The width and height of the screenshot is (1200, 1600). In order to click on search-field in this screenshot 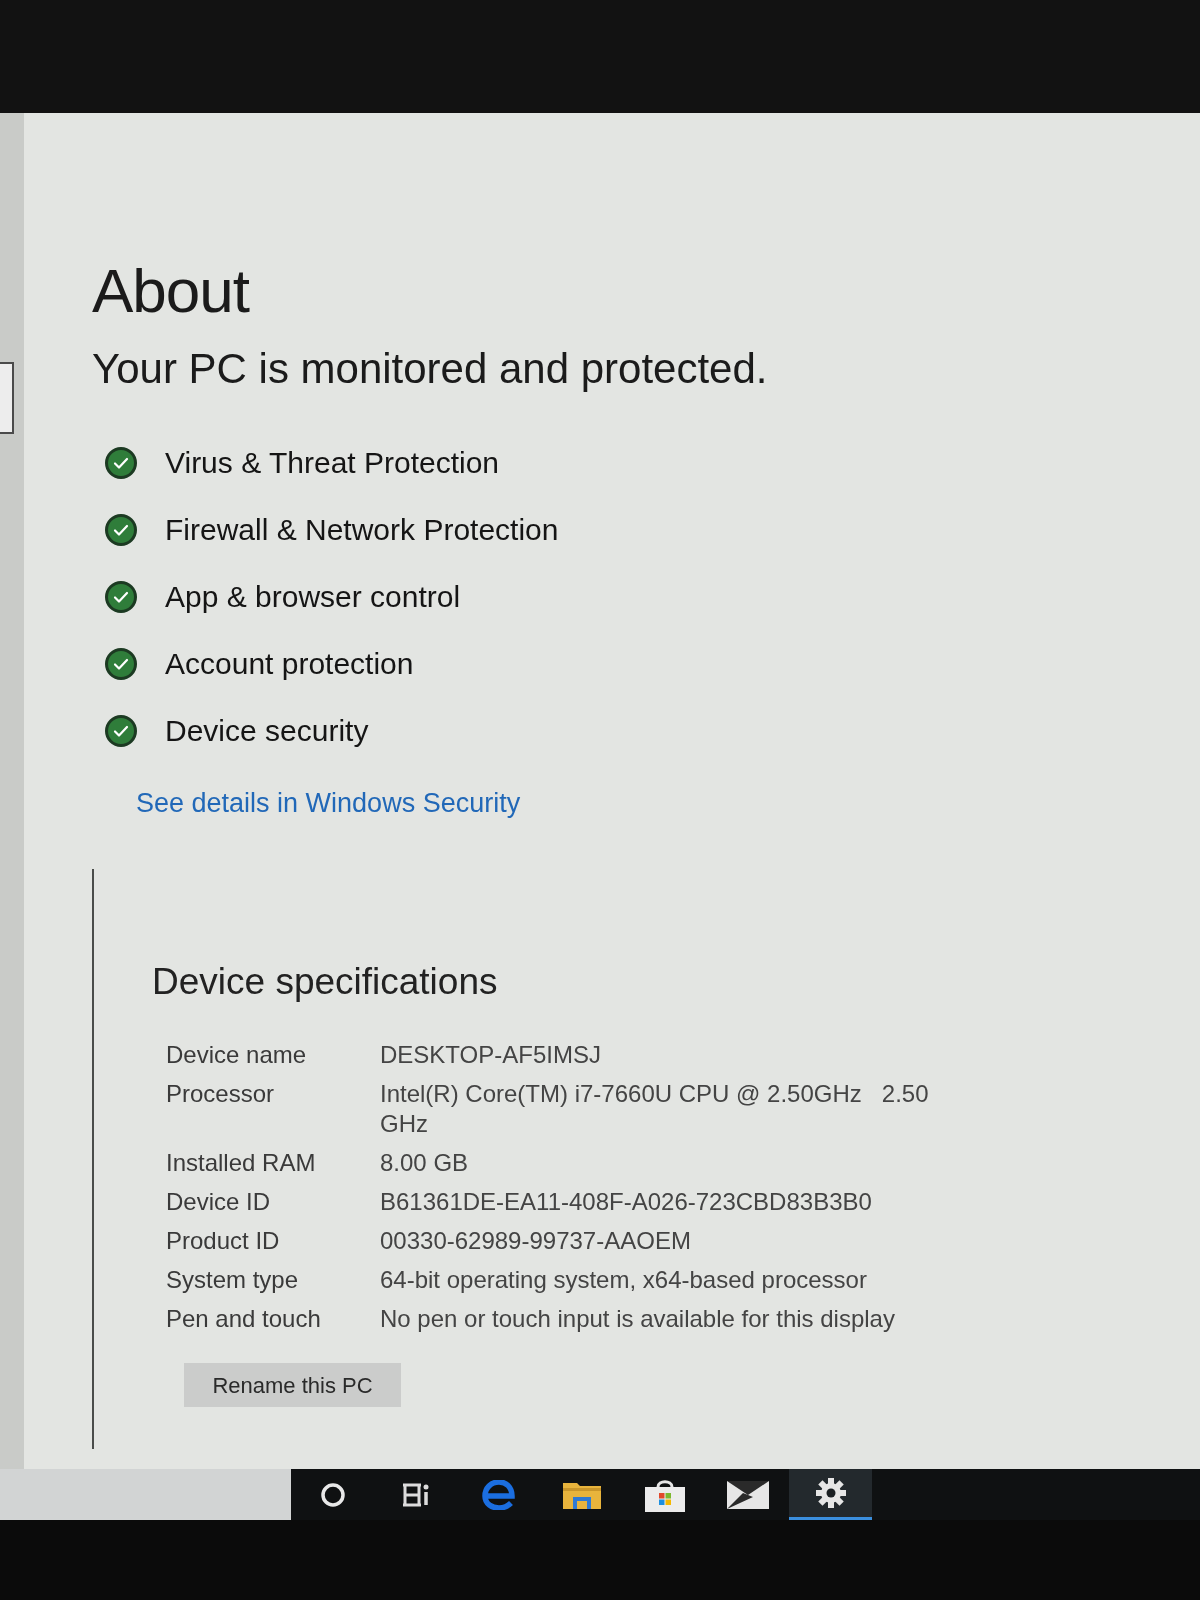, I will do `click(145, 1494)`.